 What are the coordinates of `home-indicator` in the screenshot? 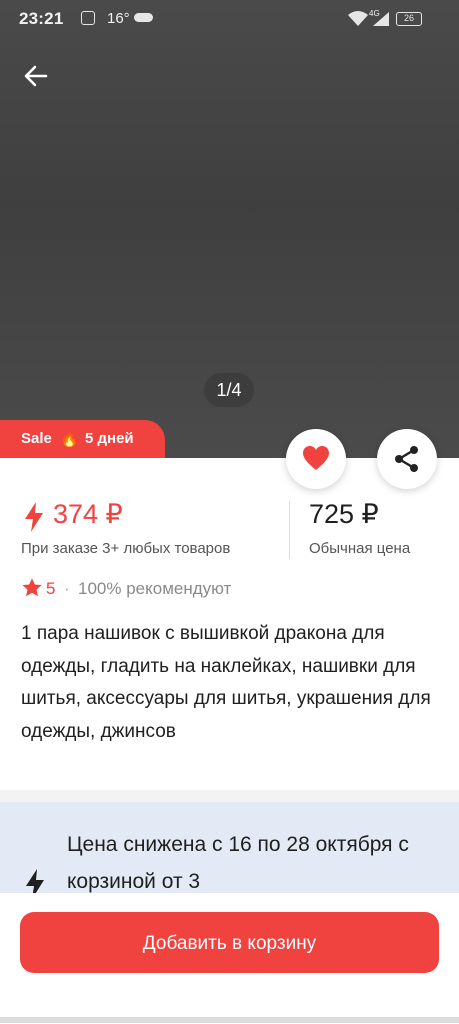 It's located at (229, 1020).